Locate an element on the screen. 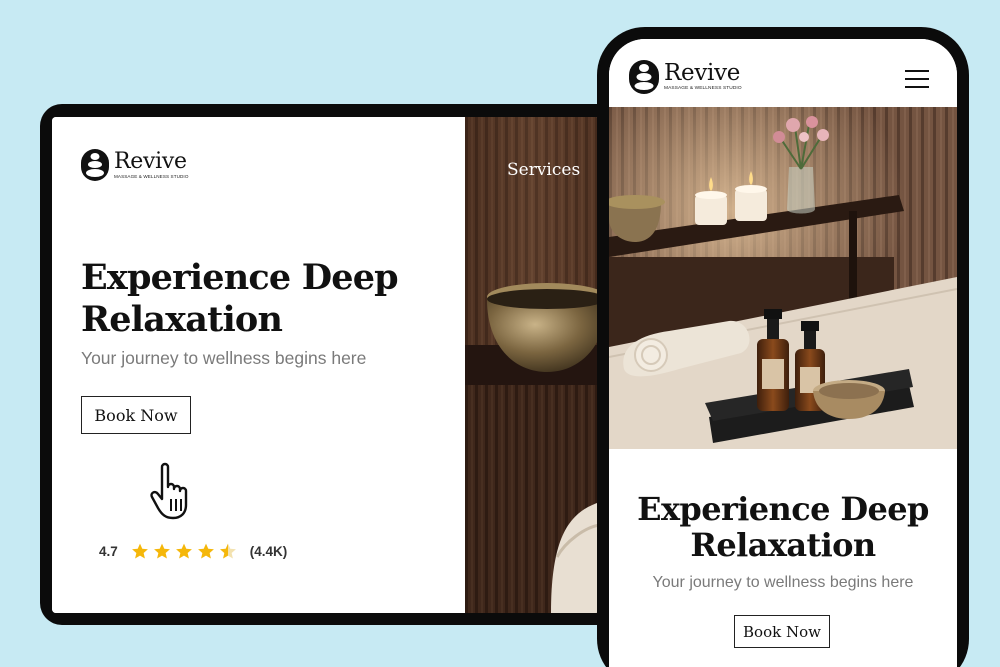 Image resolution: width=1000 pixels, height=667 pixels. rating-value: 4.7 is located at coordinates (108, 551).